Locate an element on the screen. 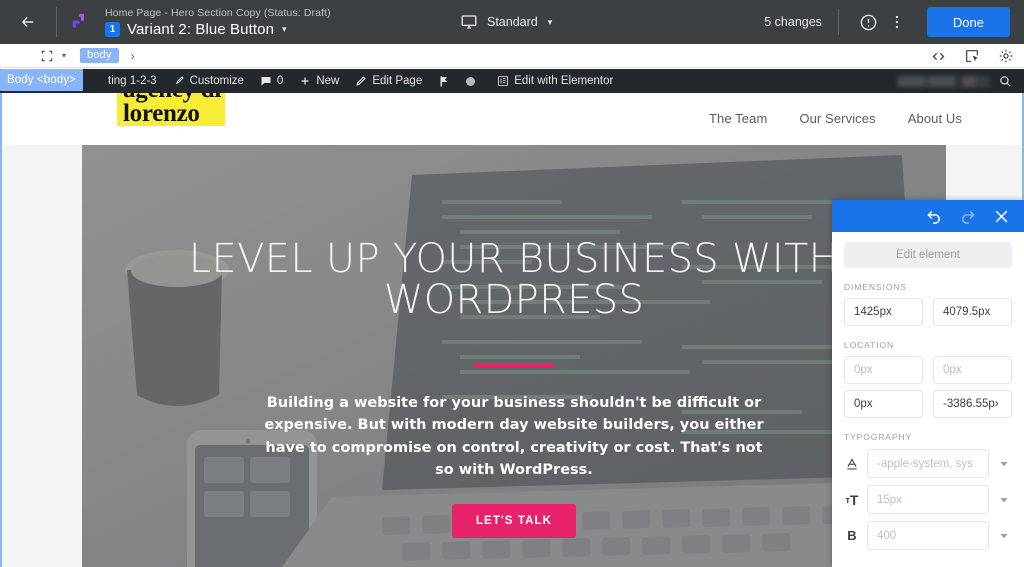 The height and width of the screenshot is (567, 1024). wpbar-item-comments: 0 is located at coordinates (271, 81).